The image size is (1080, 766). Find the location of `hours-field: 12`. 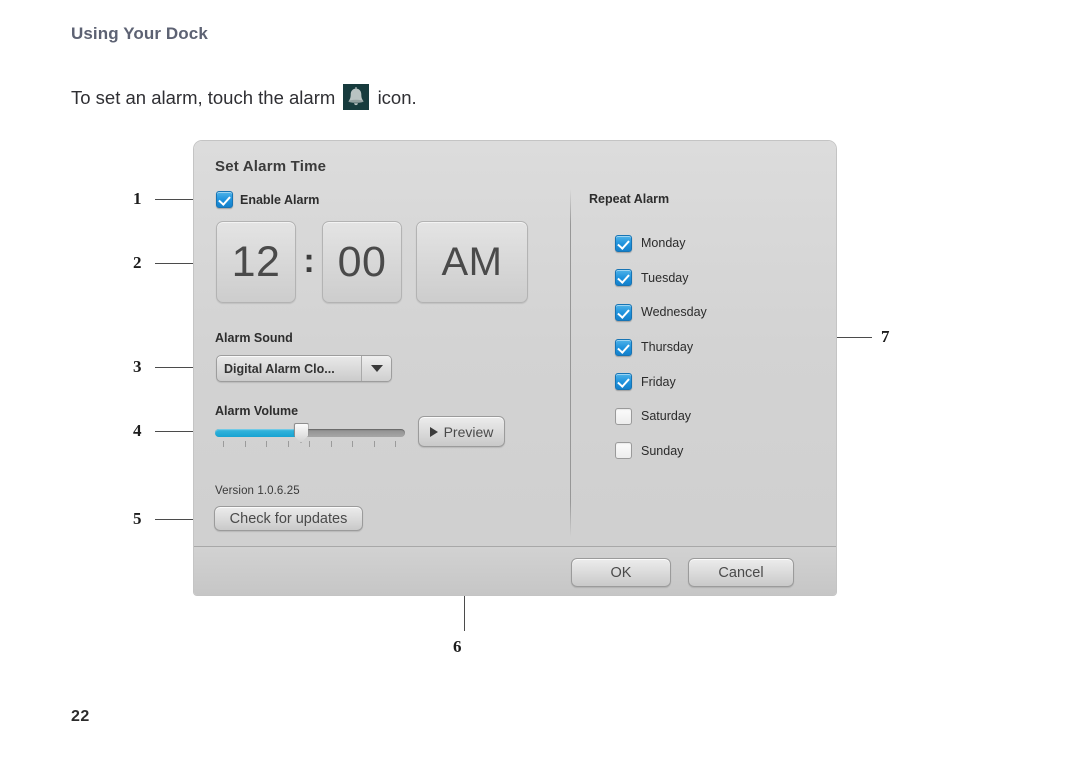

hours-field: 12 is located at coordinates (256, 262).